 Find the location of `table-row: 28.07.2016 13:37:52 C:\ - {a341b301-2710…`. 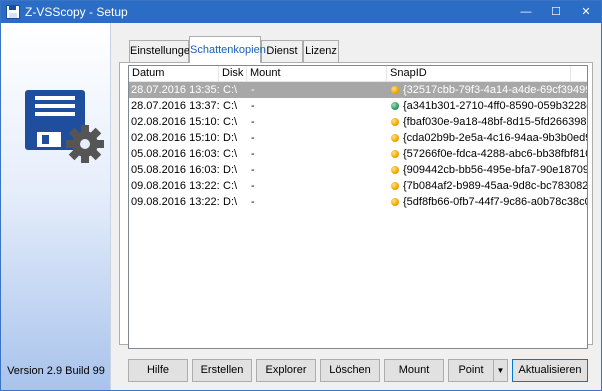

table-row: 28.07.2016 13:37:52 C:\ - {a341b301-2710… is located at coordinates (358, 106).